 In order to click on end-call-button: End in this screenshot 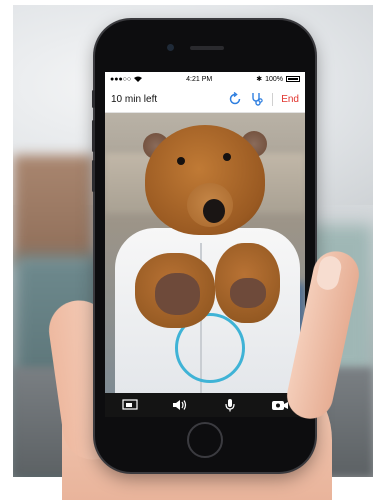, I will do `click(290, 99)`.